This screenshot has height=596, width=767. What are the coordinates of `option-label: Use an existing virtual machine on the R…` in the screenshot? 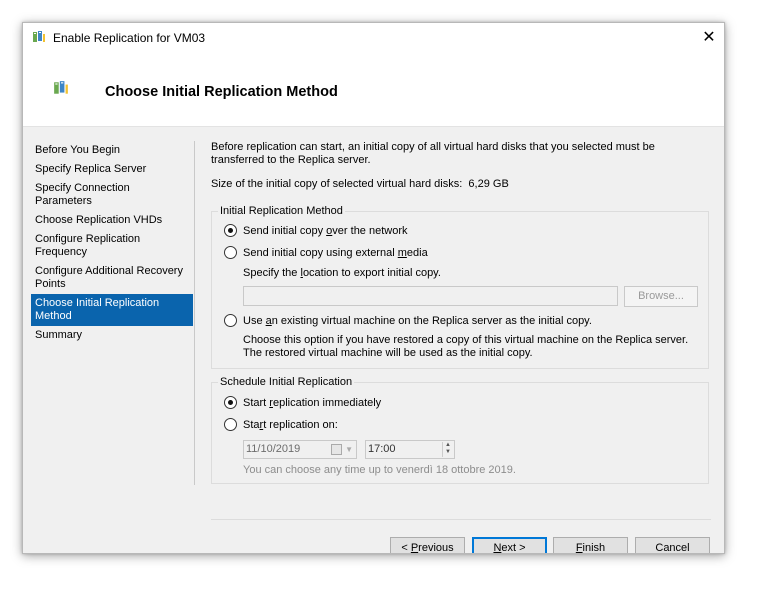 It's located at (417, 320).